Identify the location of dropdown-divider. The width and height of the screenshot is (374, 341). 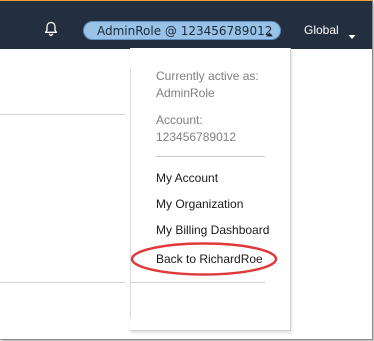
(210, 156).